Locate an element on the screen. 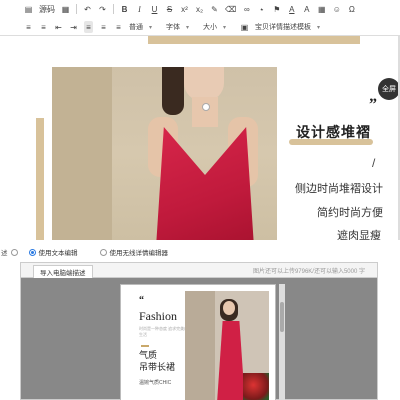 This screenshot has width=400, height=400. paragraph-select: 普通 ▾ is located at coordinates (144, 27).